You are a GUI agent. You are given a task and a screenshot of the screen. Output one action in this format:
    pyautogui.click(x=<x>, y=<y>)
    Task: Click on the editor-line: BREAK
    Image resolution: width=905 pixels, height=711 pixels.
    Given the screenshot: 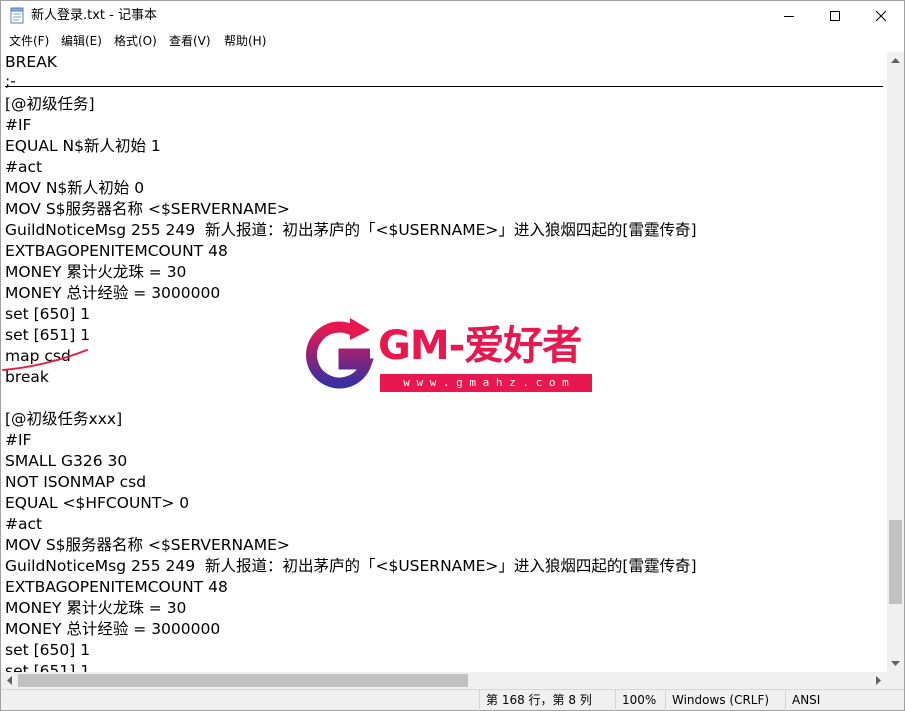 What is the action you would take?
    pyautogui.click(x=31, y=62)
    